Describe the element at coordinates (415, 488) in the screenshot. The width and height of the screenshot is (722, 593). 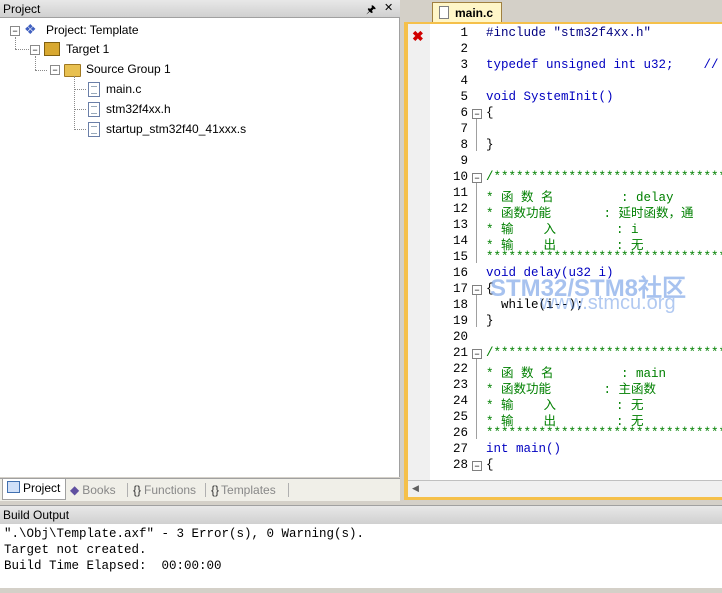
I see `scroll-left-icon: ◀` at that location.